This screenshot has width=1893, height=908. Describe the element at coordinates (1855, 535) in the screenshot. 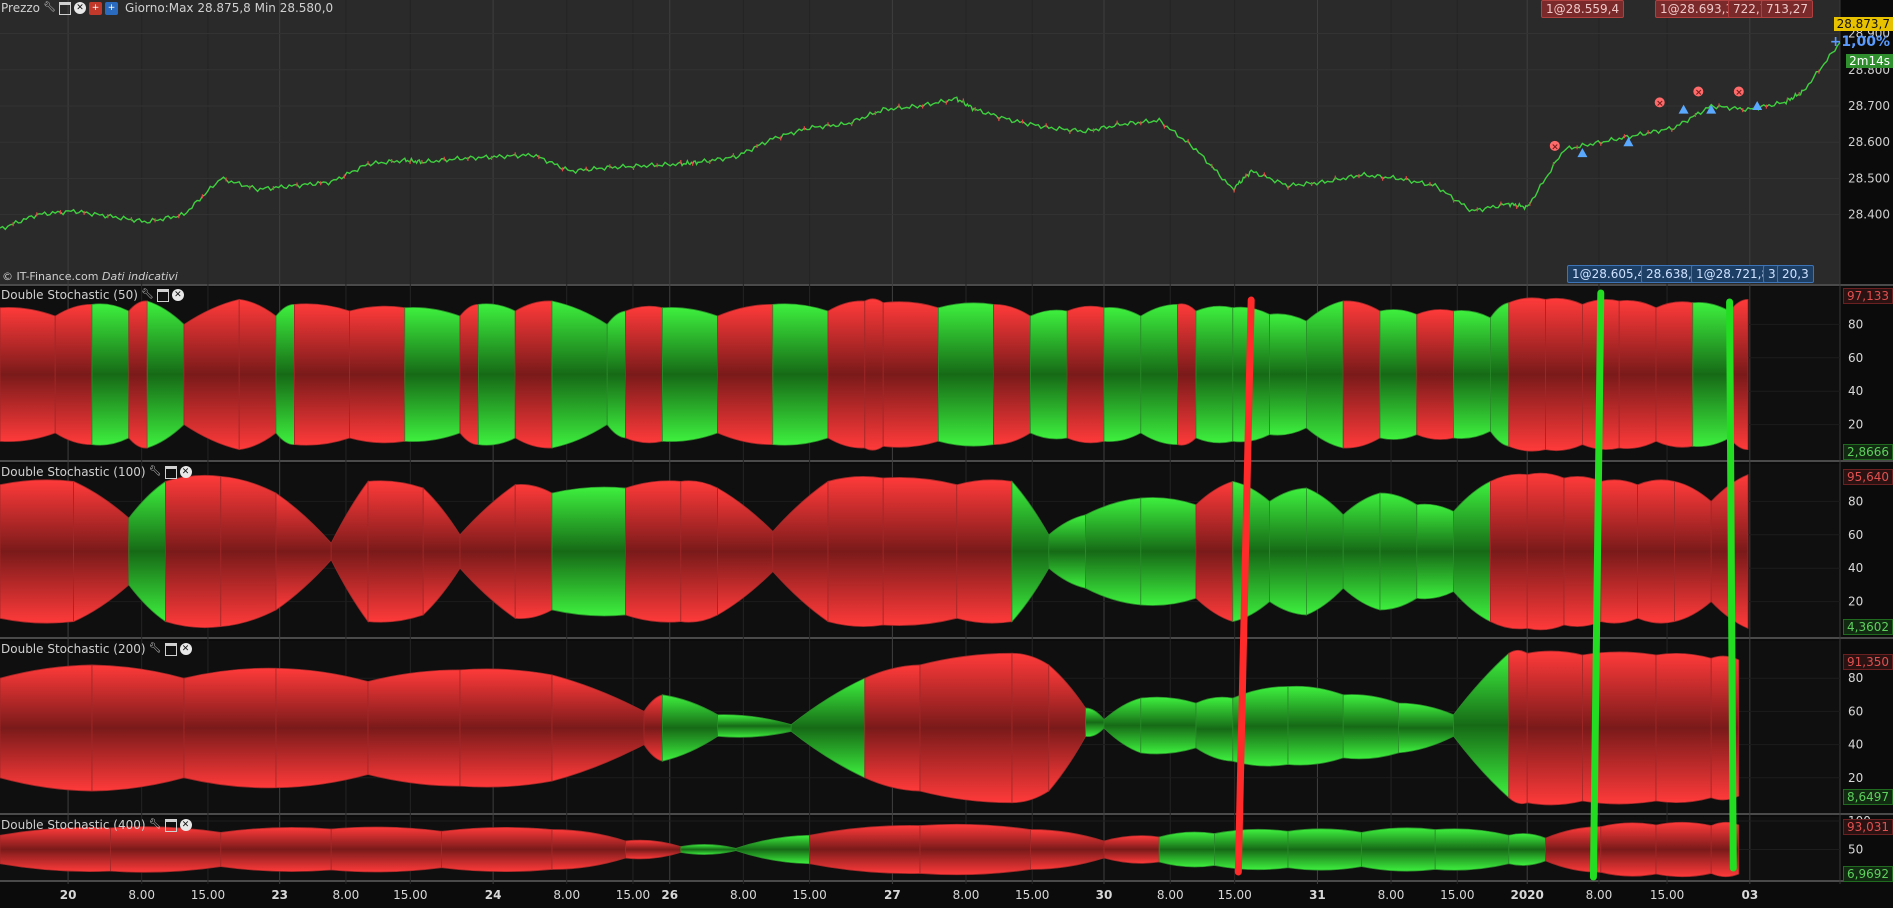

I see `ind-y-tick-label: 60` at that location.